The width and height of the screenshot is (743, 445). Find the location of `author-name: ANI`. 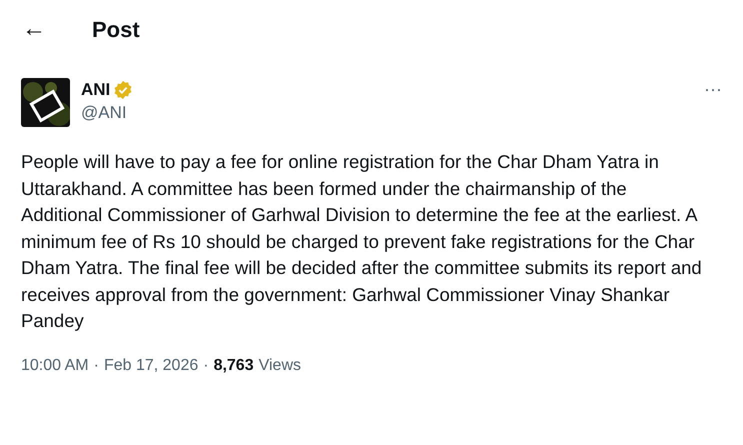

author-name: ANI is located at coordinates (95, 90).